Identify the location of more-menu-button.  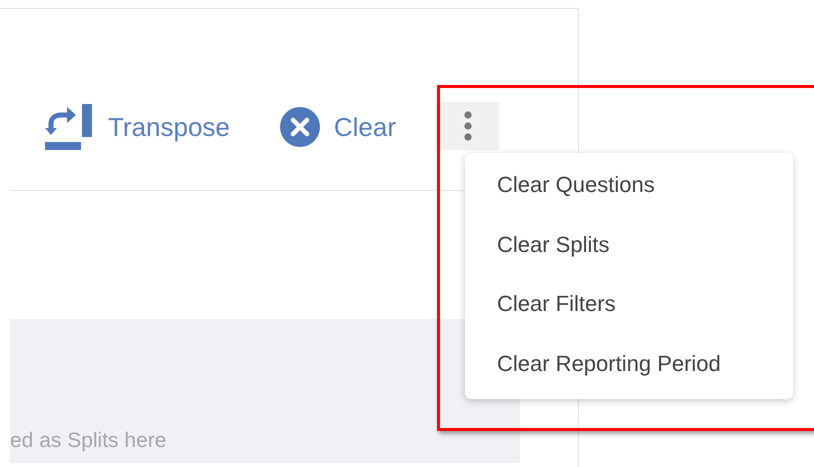
(468, 126).